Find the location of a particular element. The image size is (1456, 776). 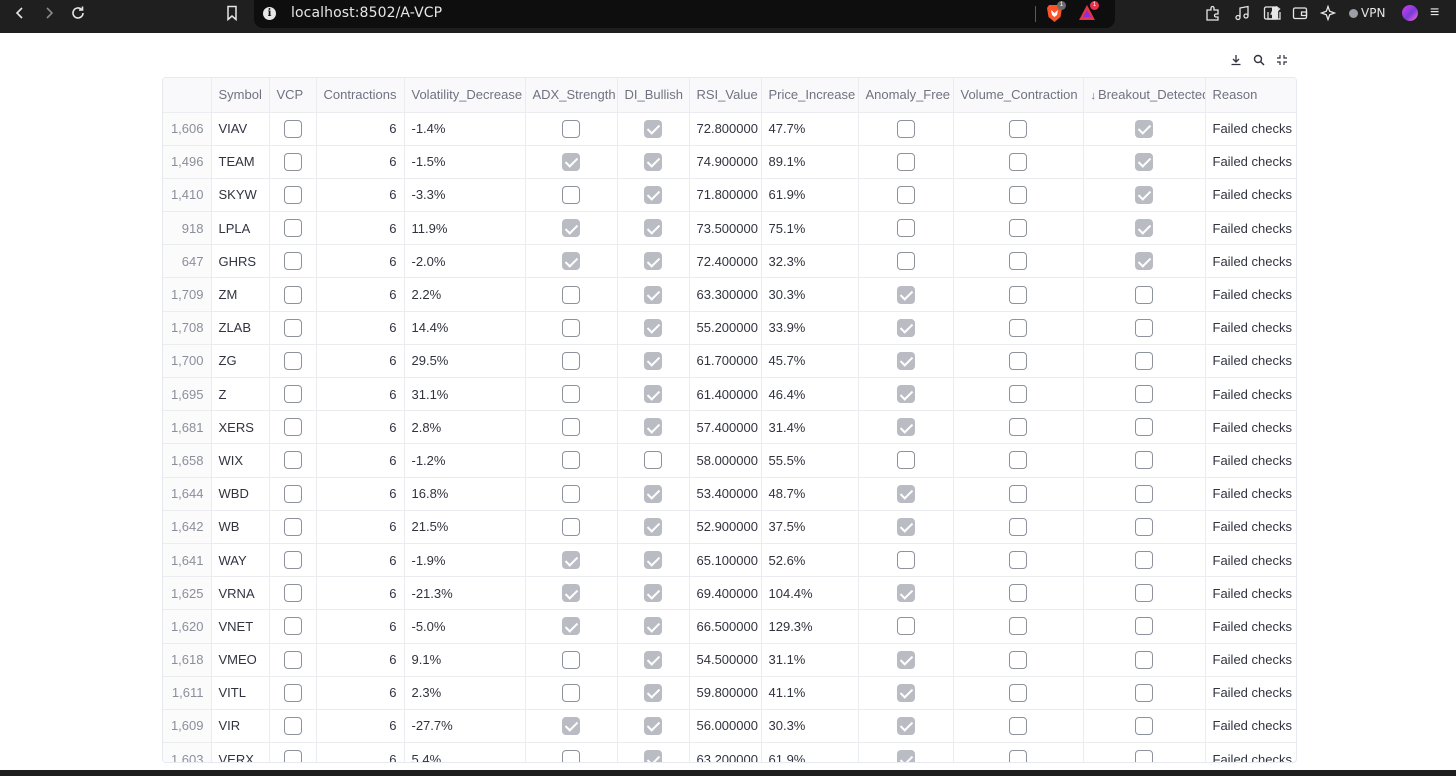

rsi-value-cell: 69.400000 is located at coordinates (725, 593).